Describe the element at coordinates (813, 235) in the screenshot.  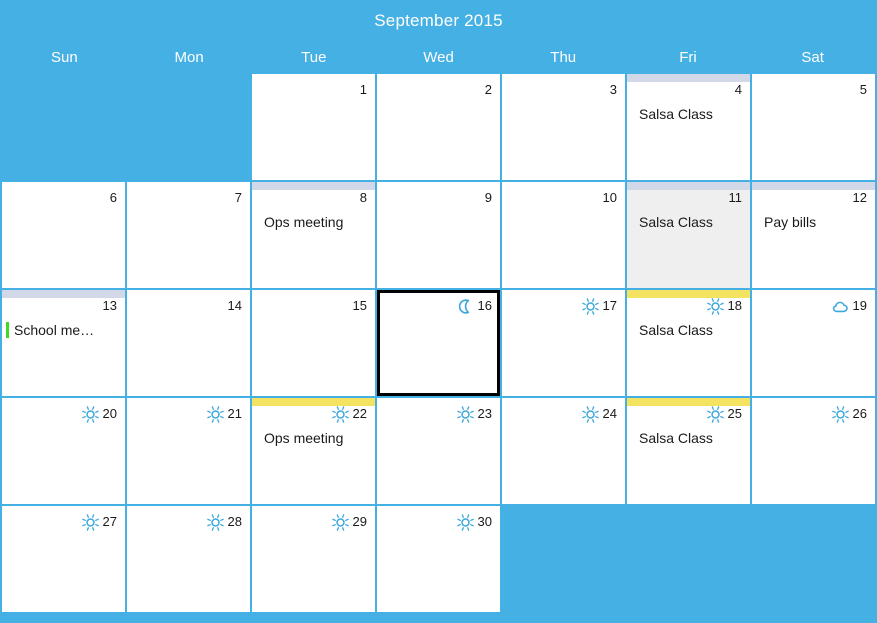
I see `day-cell-12: 12 Pay bills` at that location.